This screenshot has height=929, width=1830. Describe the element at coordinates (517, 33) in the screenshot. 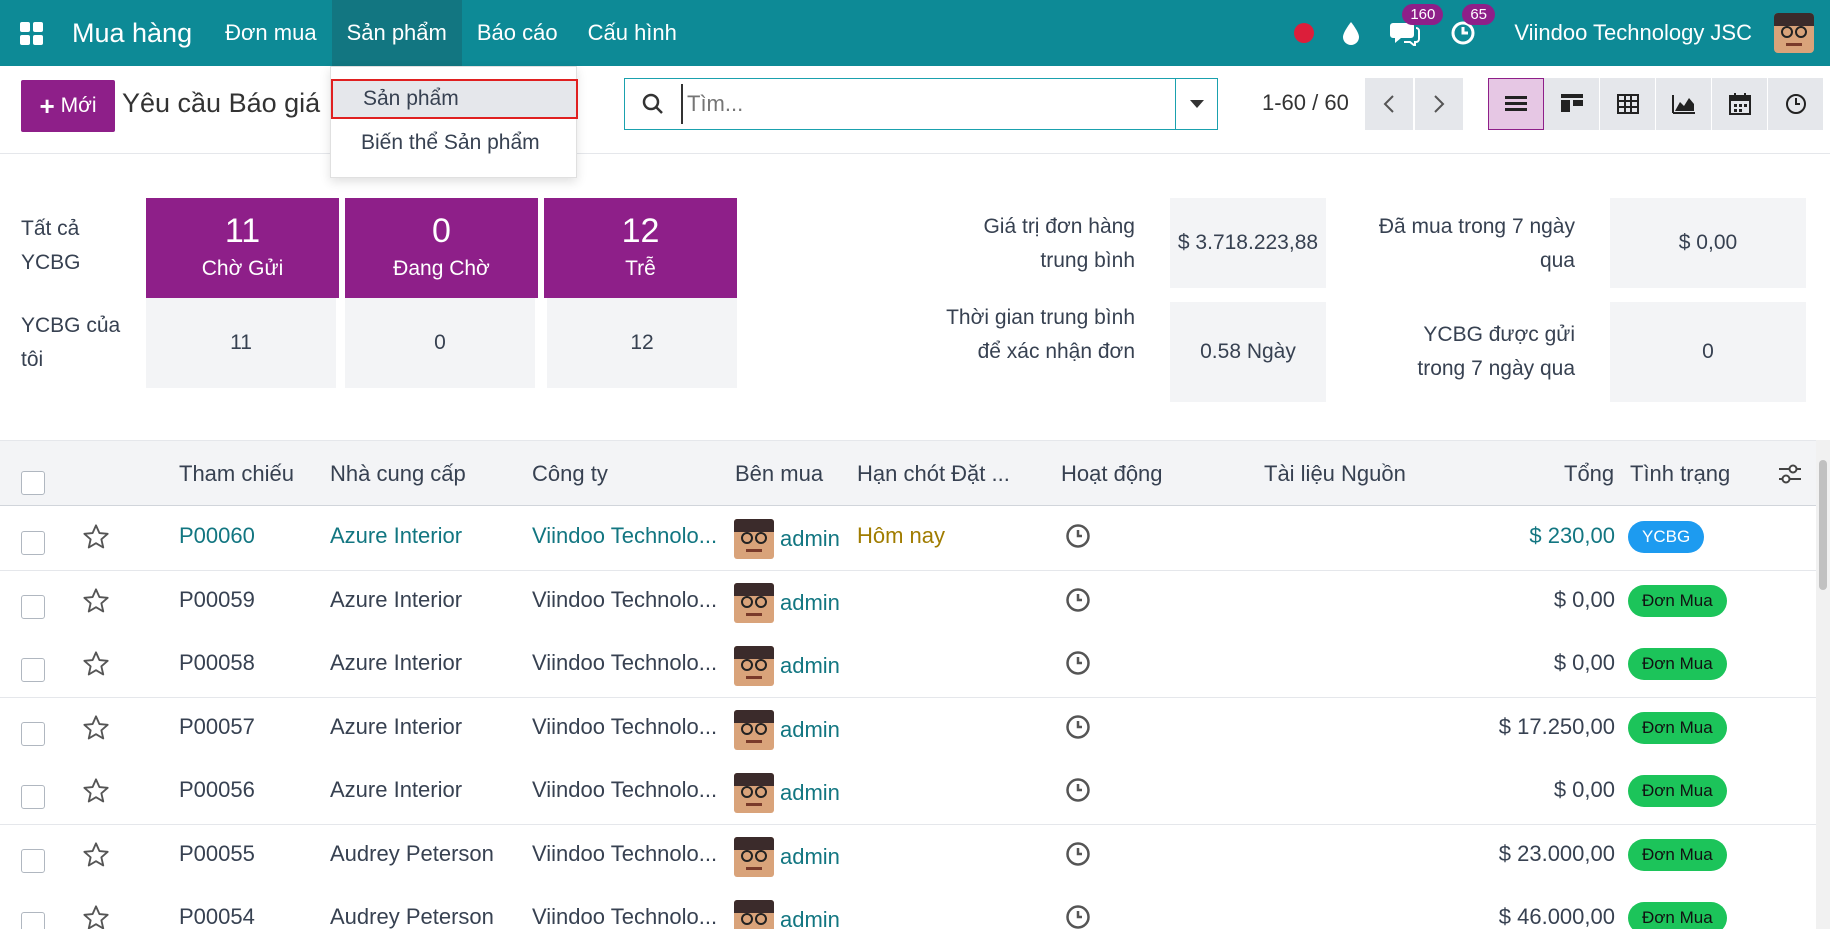

I see `menu-reporting: Báo cáo` at that location.